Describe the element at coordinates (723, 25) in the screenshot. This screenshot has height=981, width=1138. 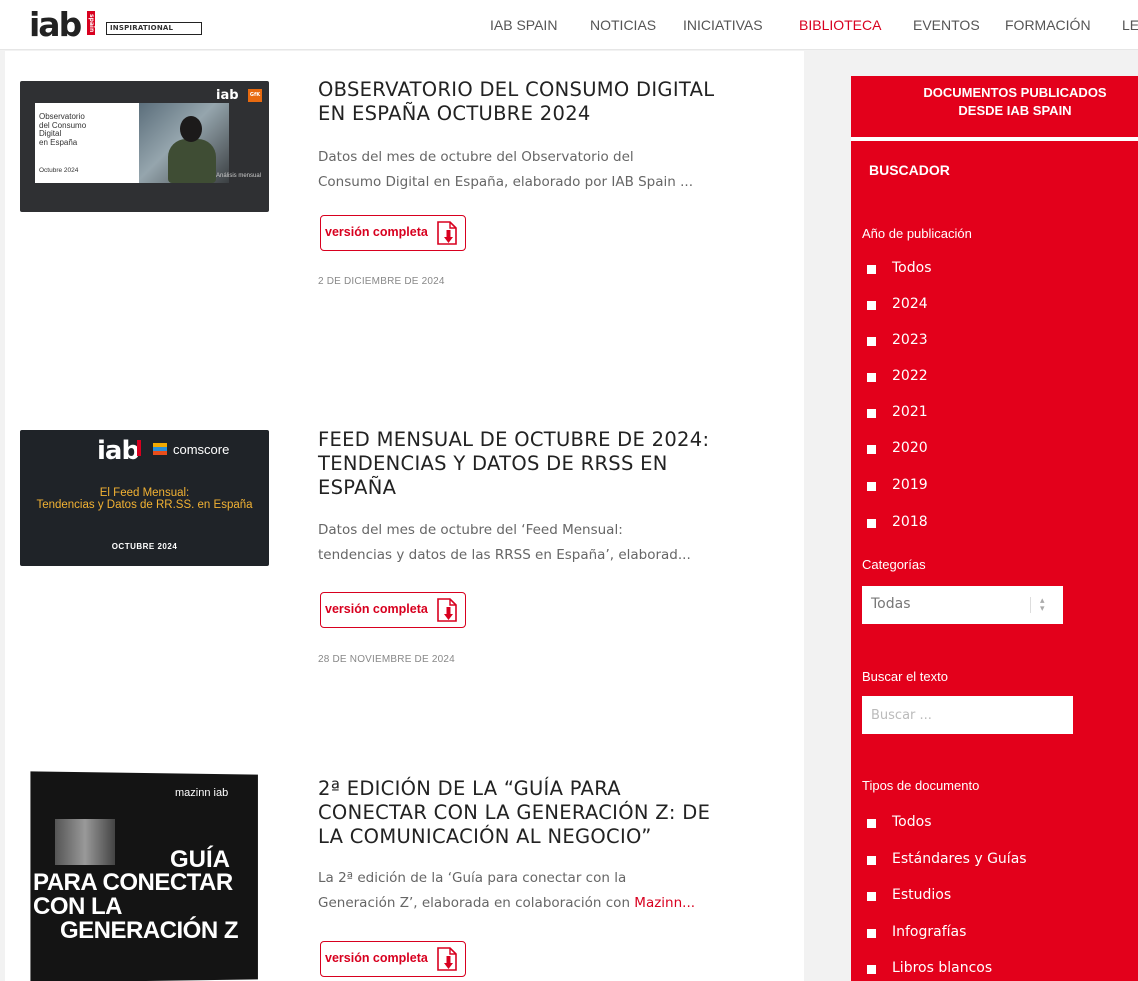
I see `nav-item-iniciativas: INICIATIVAS` at that location.